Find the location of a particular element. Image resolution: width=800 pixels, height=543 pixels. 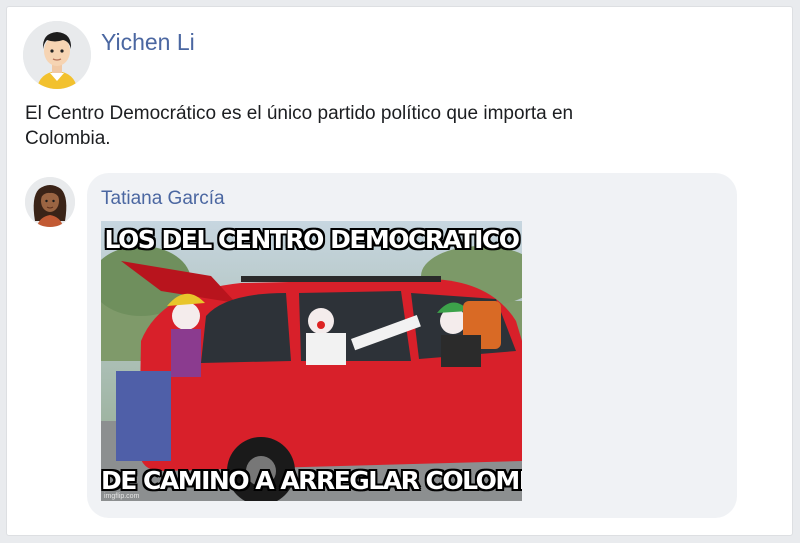

author-name: Yichen Li is located at coordinates (148, 42).